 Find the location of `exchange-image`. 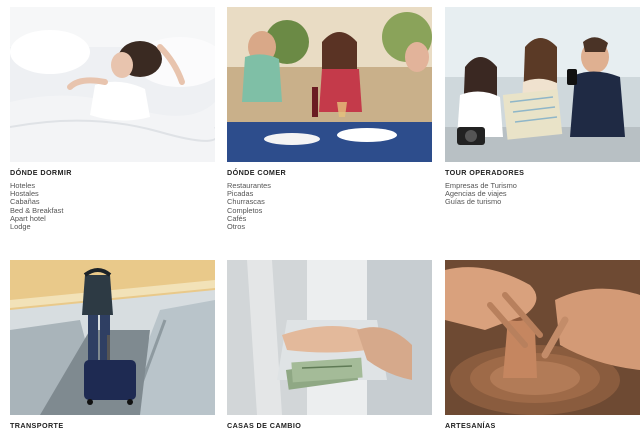

exchange-image is located at coordinates (329, 337).